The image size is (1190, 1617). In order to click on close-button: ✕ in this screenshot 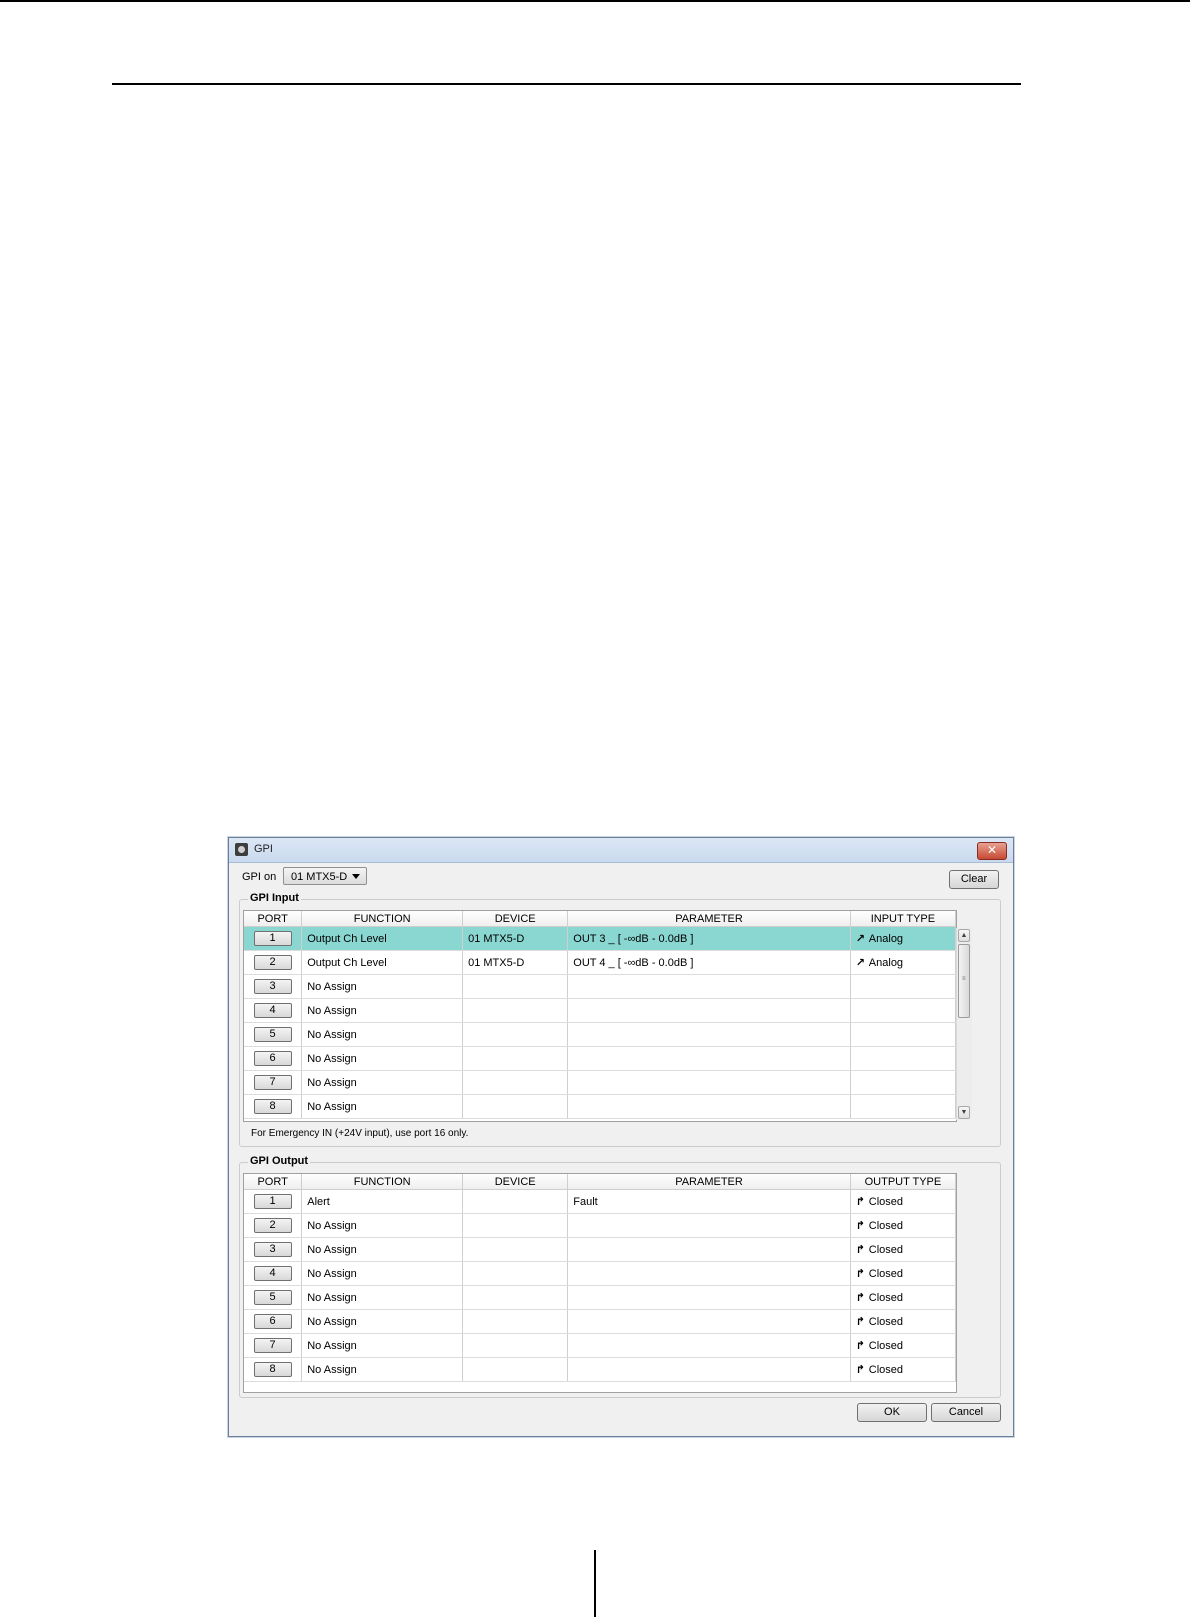, I will do `click(992, 851)`.